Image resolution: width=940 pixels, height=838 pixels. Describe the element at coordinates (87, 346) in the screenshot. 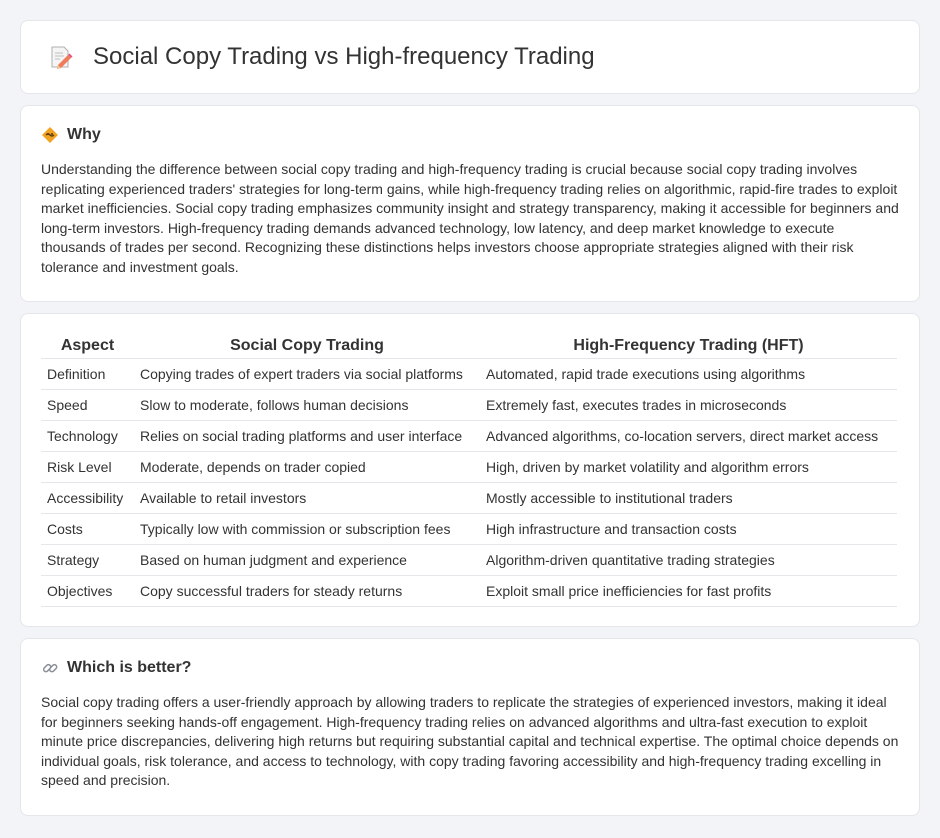

I see `column-header-aspect: Aspect` at that location.